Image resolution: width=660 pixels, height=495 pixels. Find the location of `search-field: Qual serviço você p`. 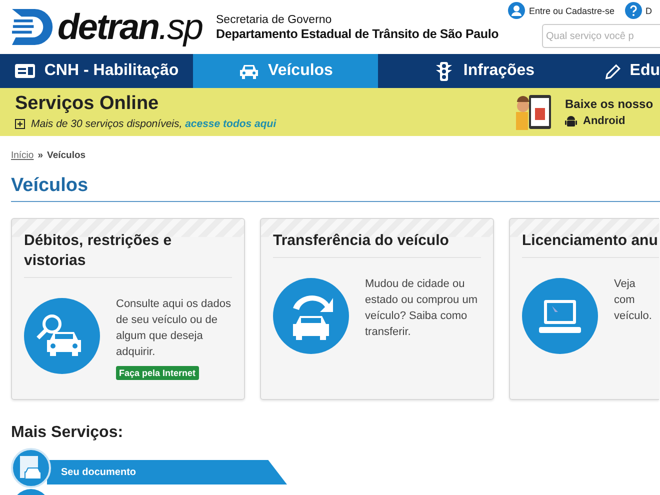

search-field: Qual serviço você p is located at coordinates (601, 36).